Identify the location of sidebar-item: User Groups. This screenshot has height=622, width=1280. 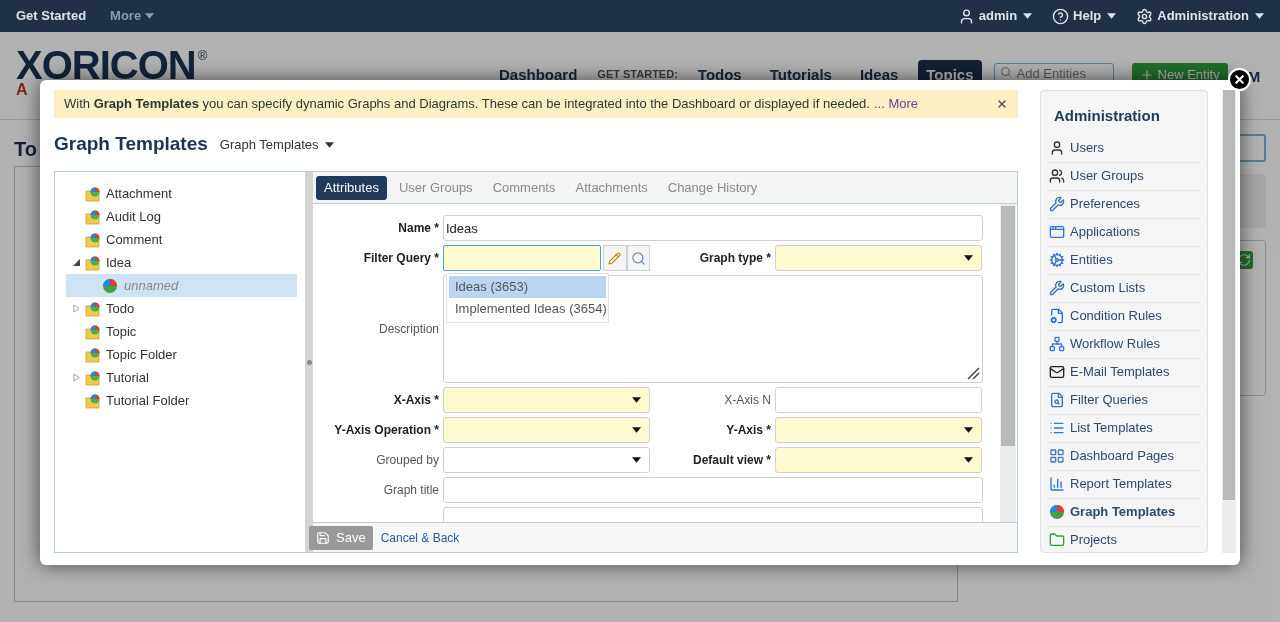
(1124, 176).